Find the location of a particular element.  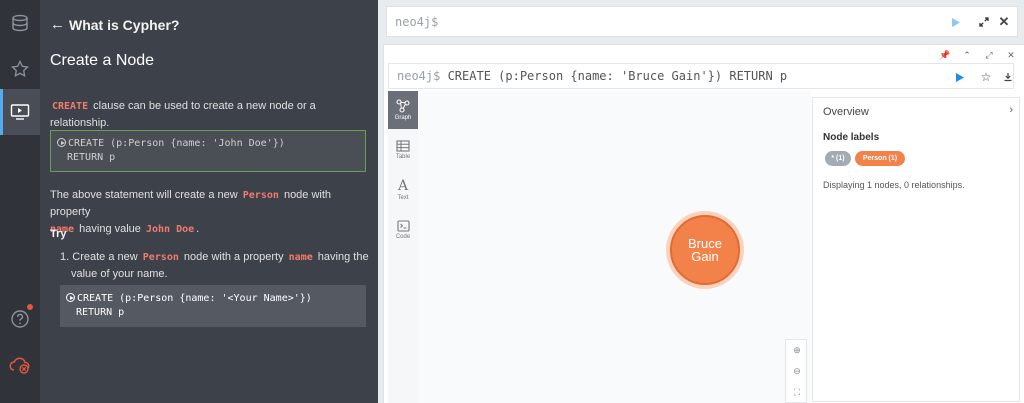

export-button is located at coordinates (1008, 77).